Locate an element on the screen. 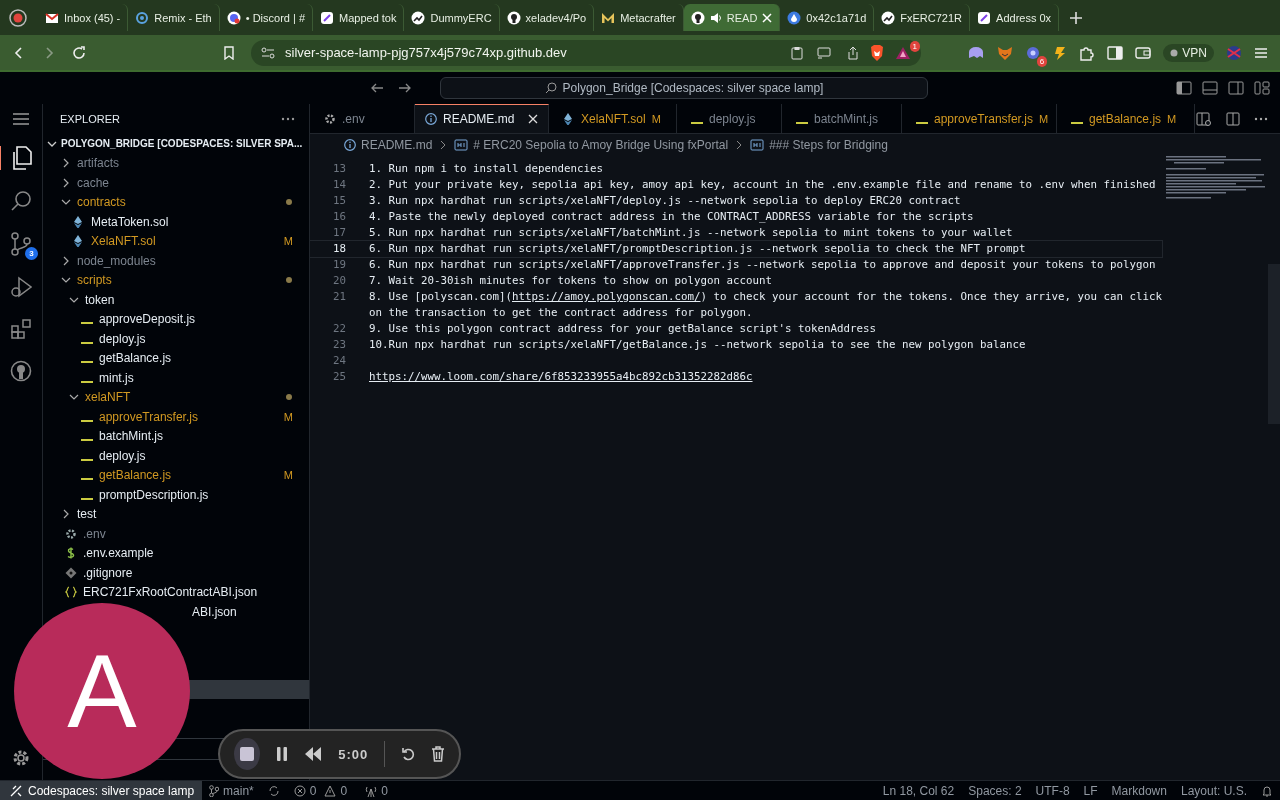 This screenshot has width=1280, height=800. browser-tab: Remix - Eth is located at coordinates (174, 17).